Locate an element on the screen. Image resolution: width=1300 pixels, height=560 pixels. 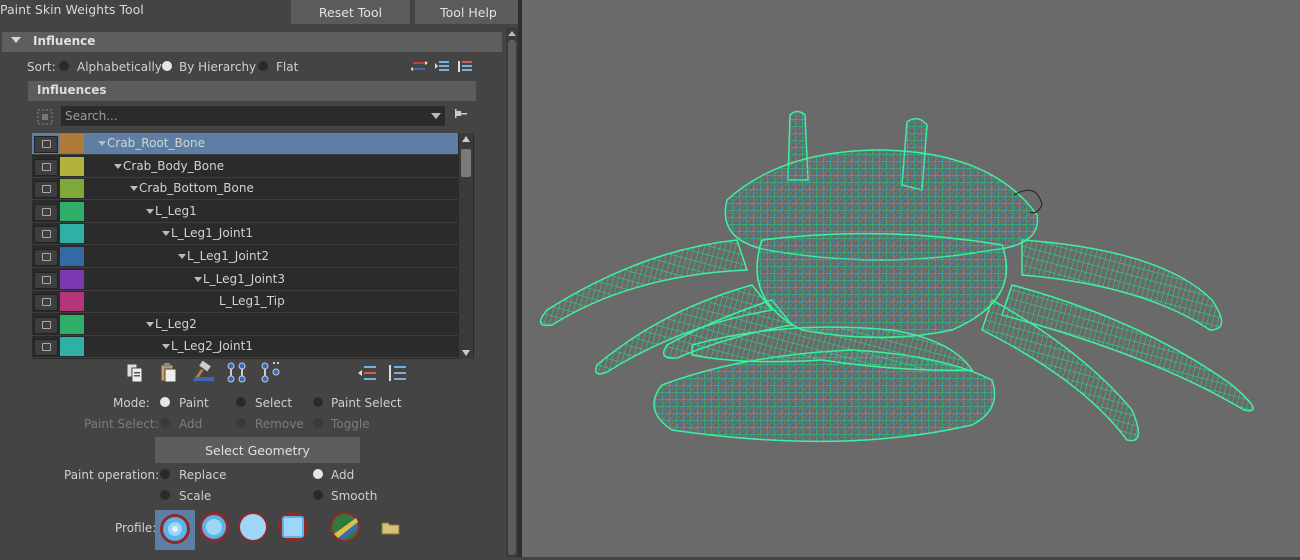
profile-image-icon is located at coordinates (345, 527).